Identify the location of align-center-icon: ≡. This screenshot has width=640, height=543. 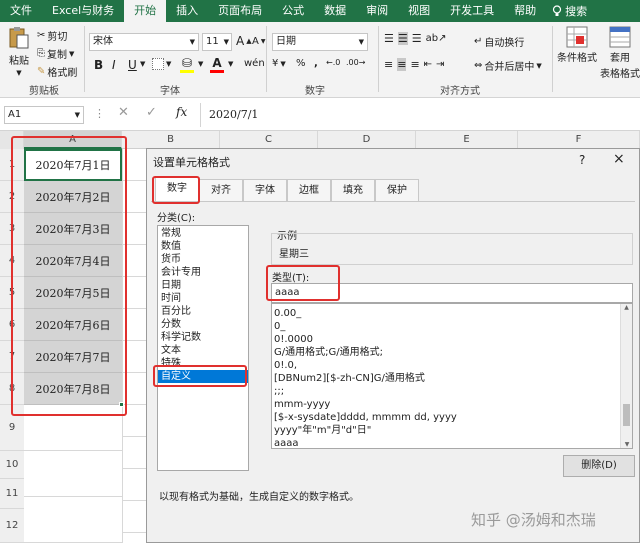
(402, 64).